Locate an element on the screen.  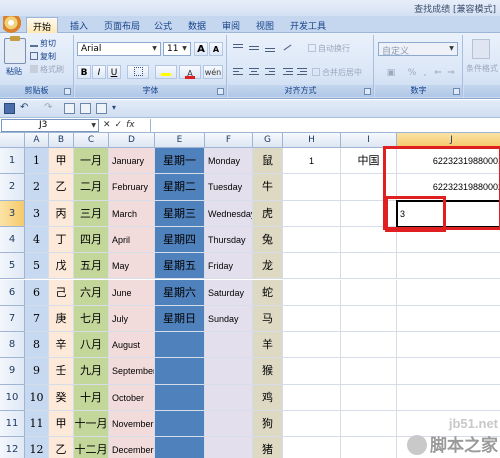
customize-toolbar-icon: ▾ is located at coordinates (117, 108).